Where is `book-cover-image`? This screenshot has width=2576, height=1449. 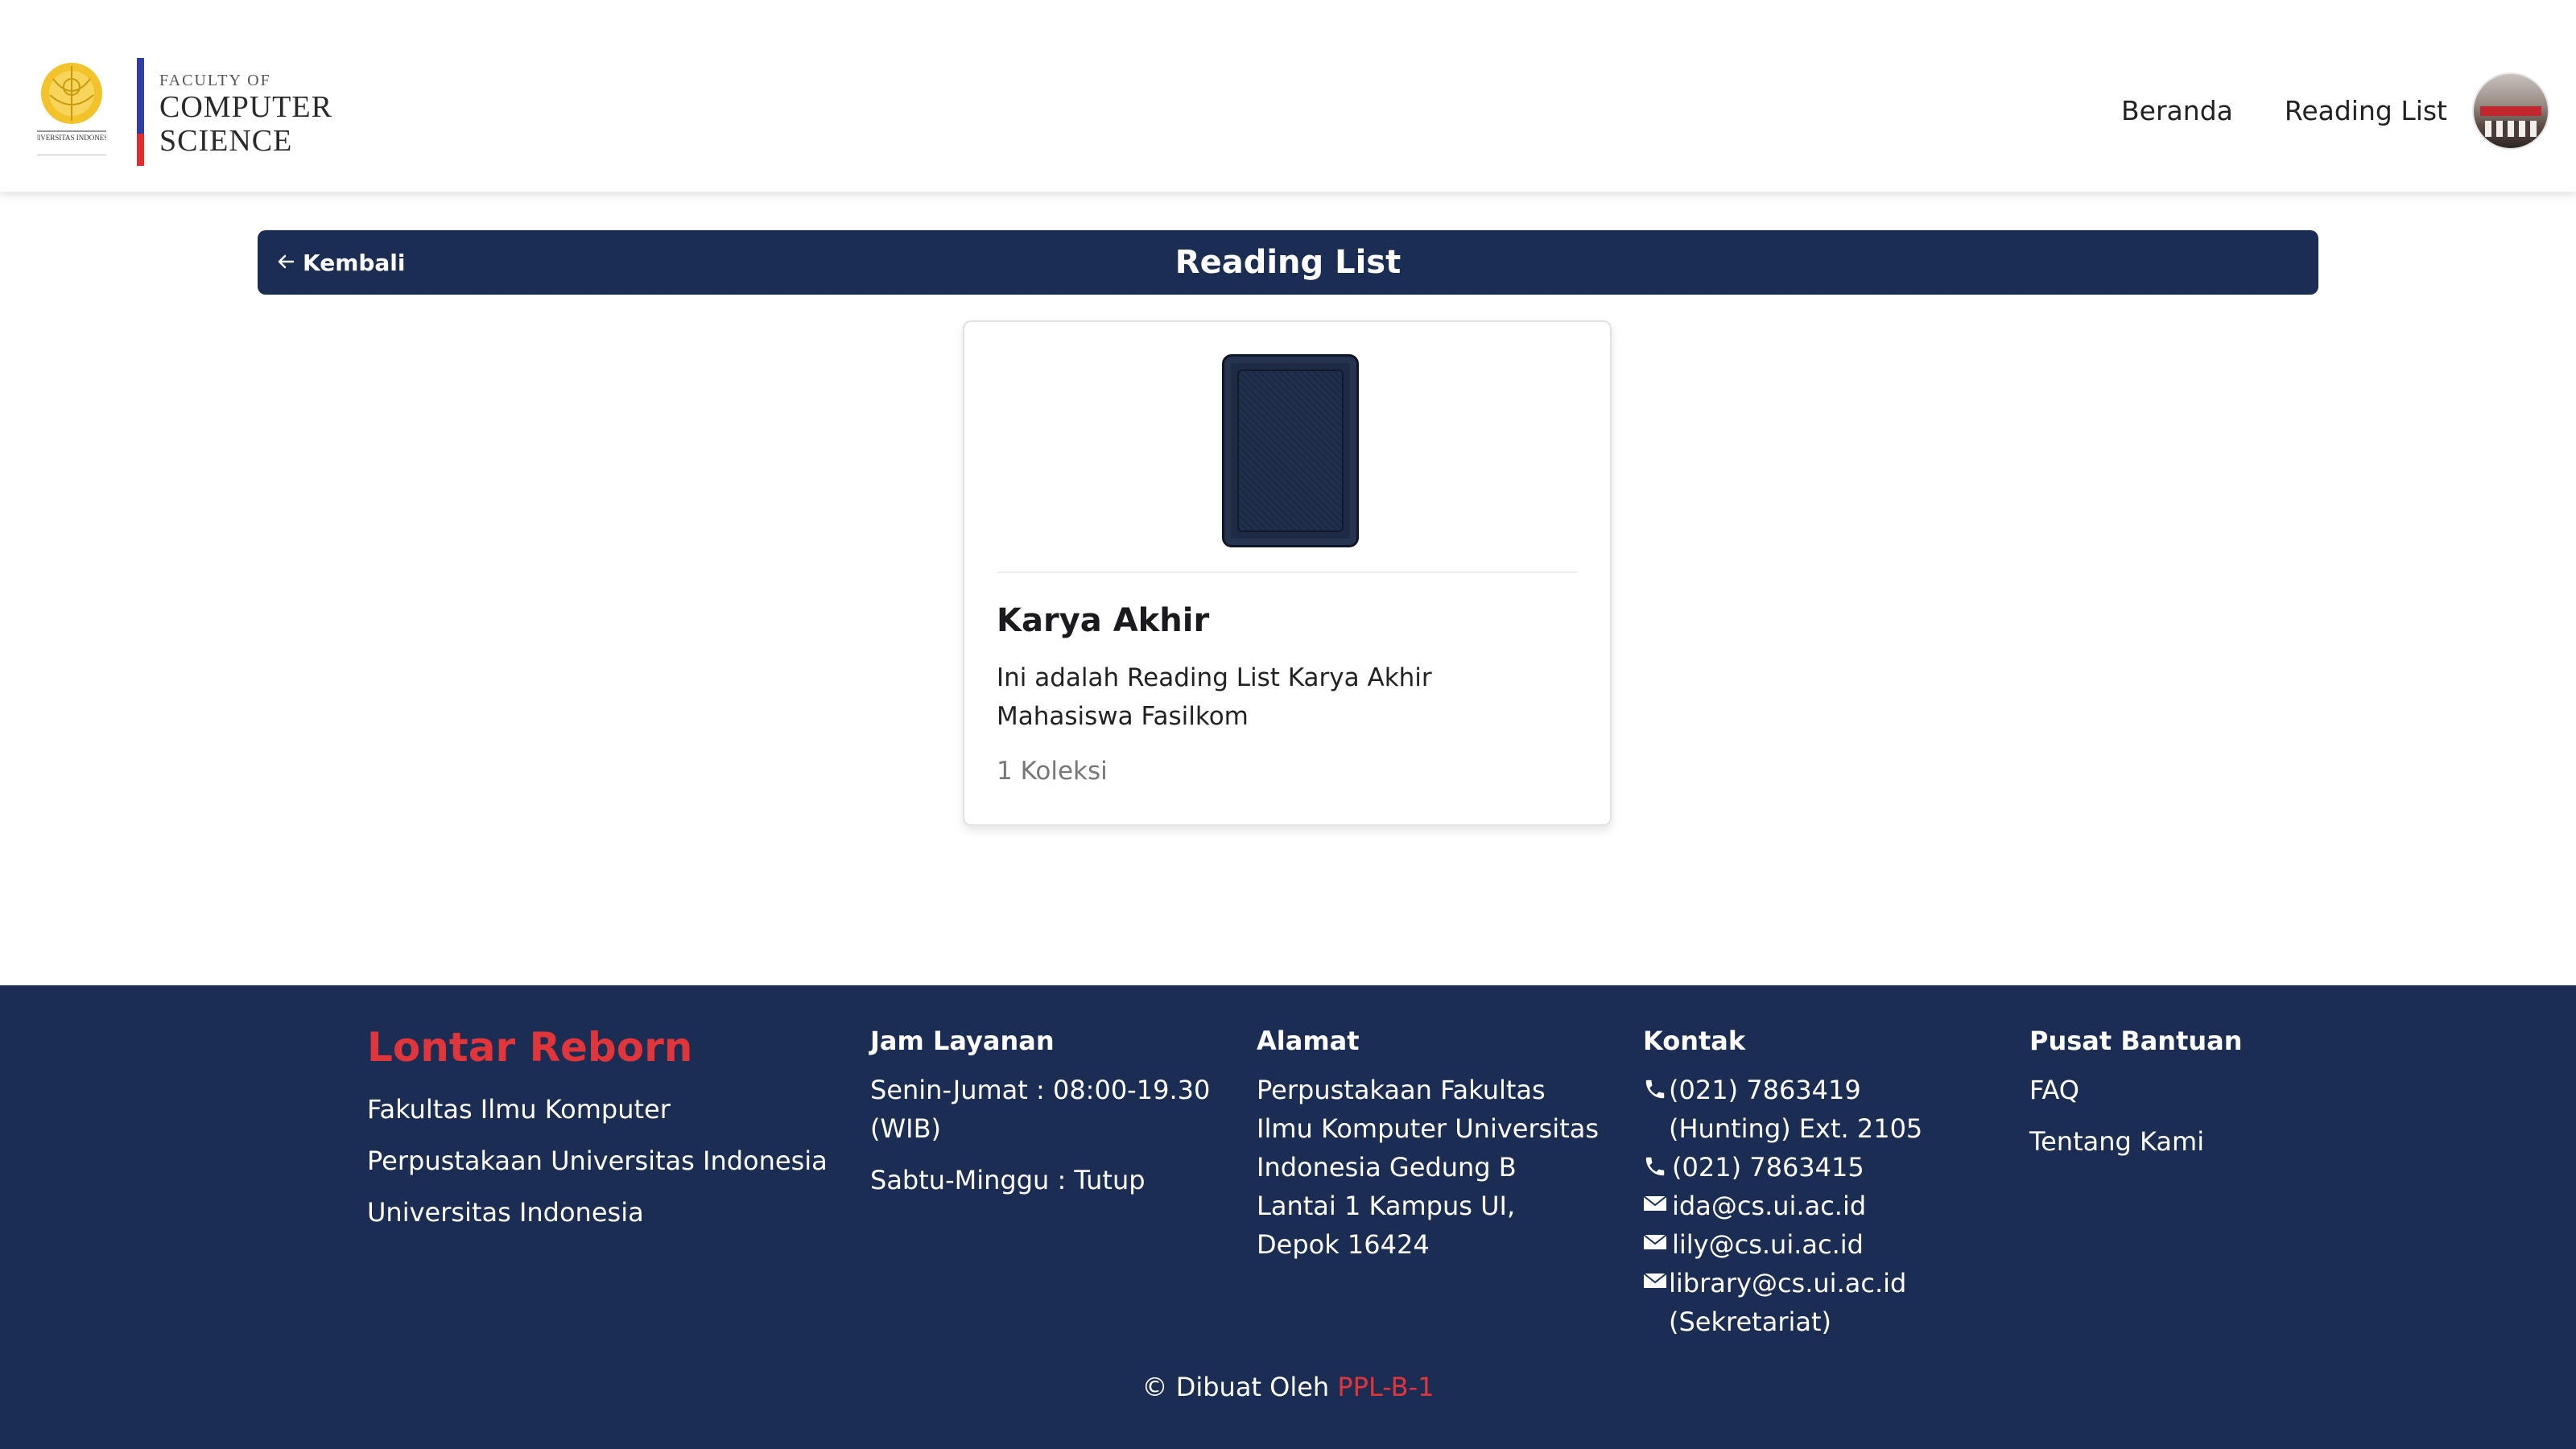
book-cover-image is located at coordinates (1290, 450).